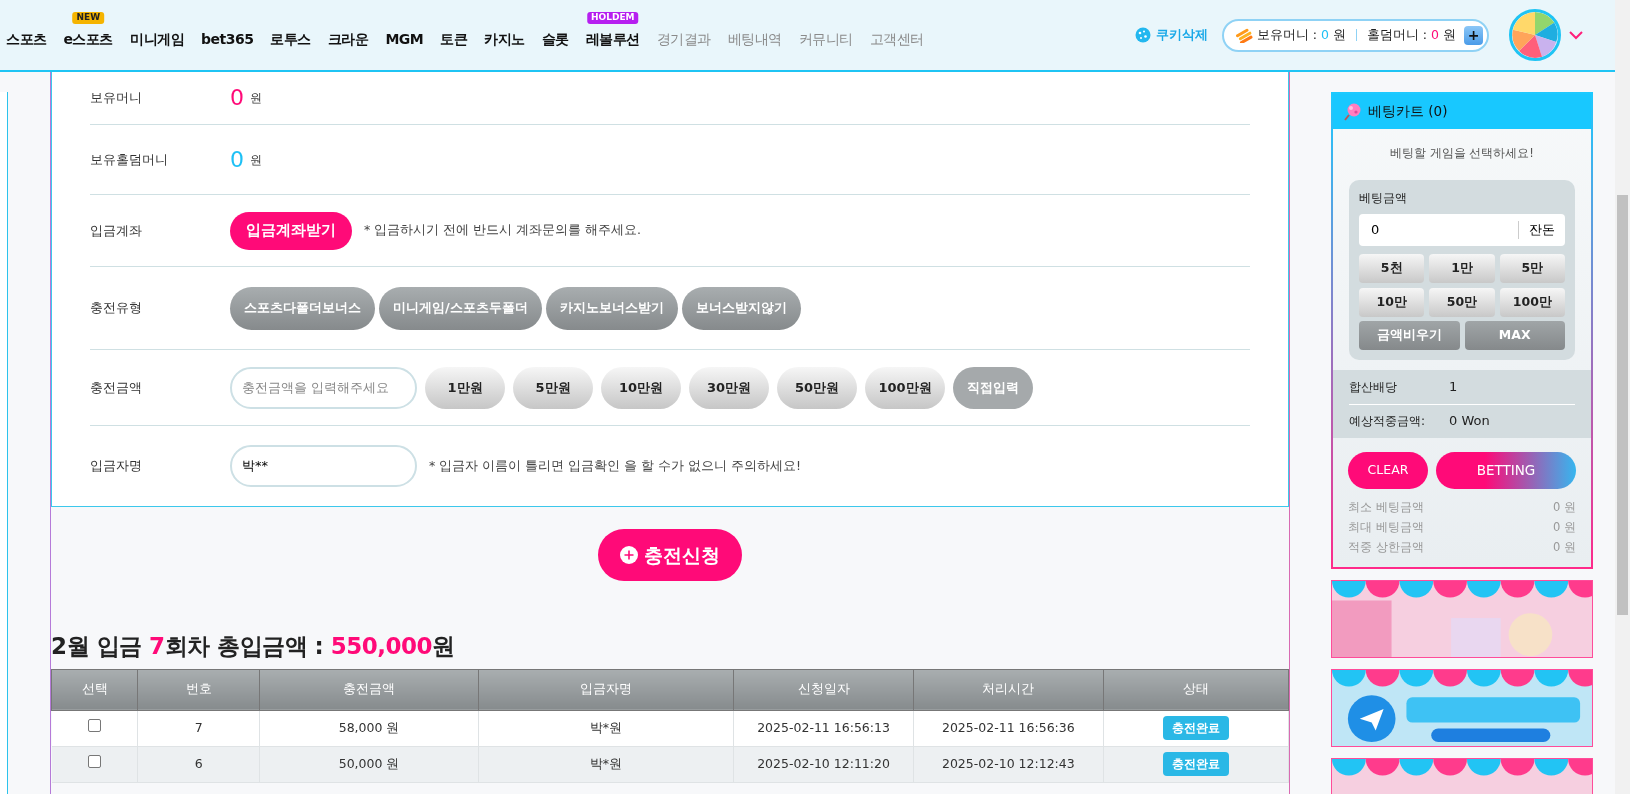  What do you see at coordinates (1386, 547) in the screenshot?
I see `limit-label: 적중 상한금액` at bounding box center [1386, 547].